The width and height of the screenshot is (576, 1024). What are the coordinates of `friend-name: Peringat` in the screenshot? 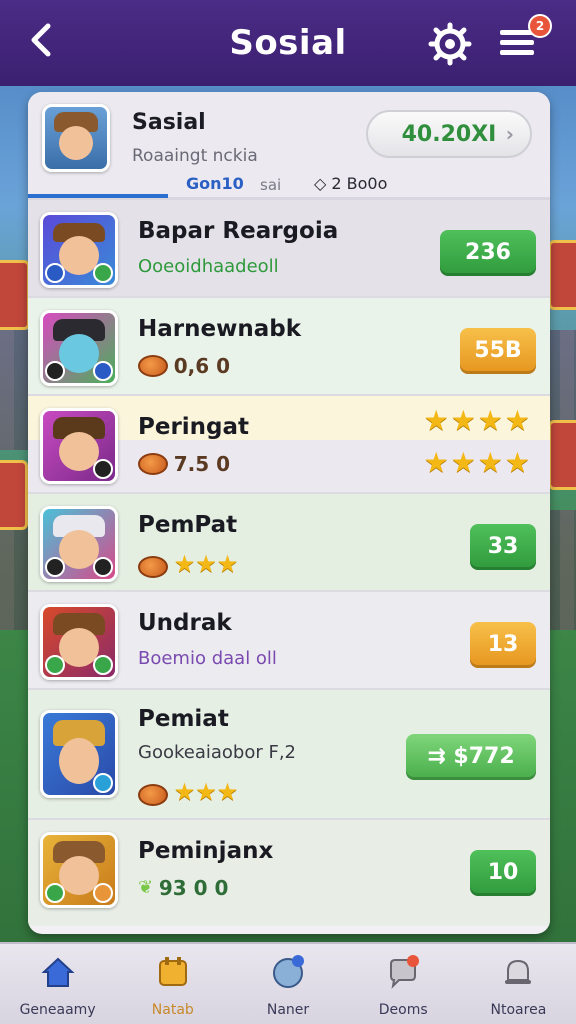 It's located at (194, 427).